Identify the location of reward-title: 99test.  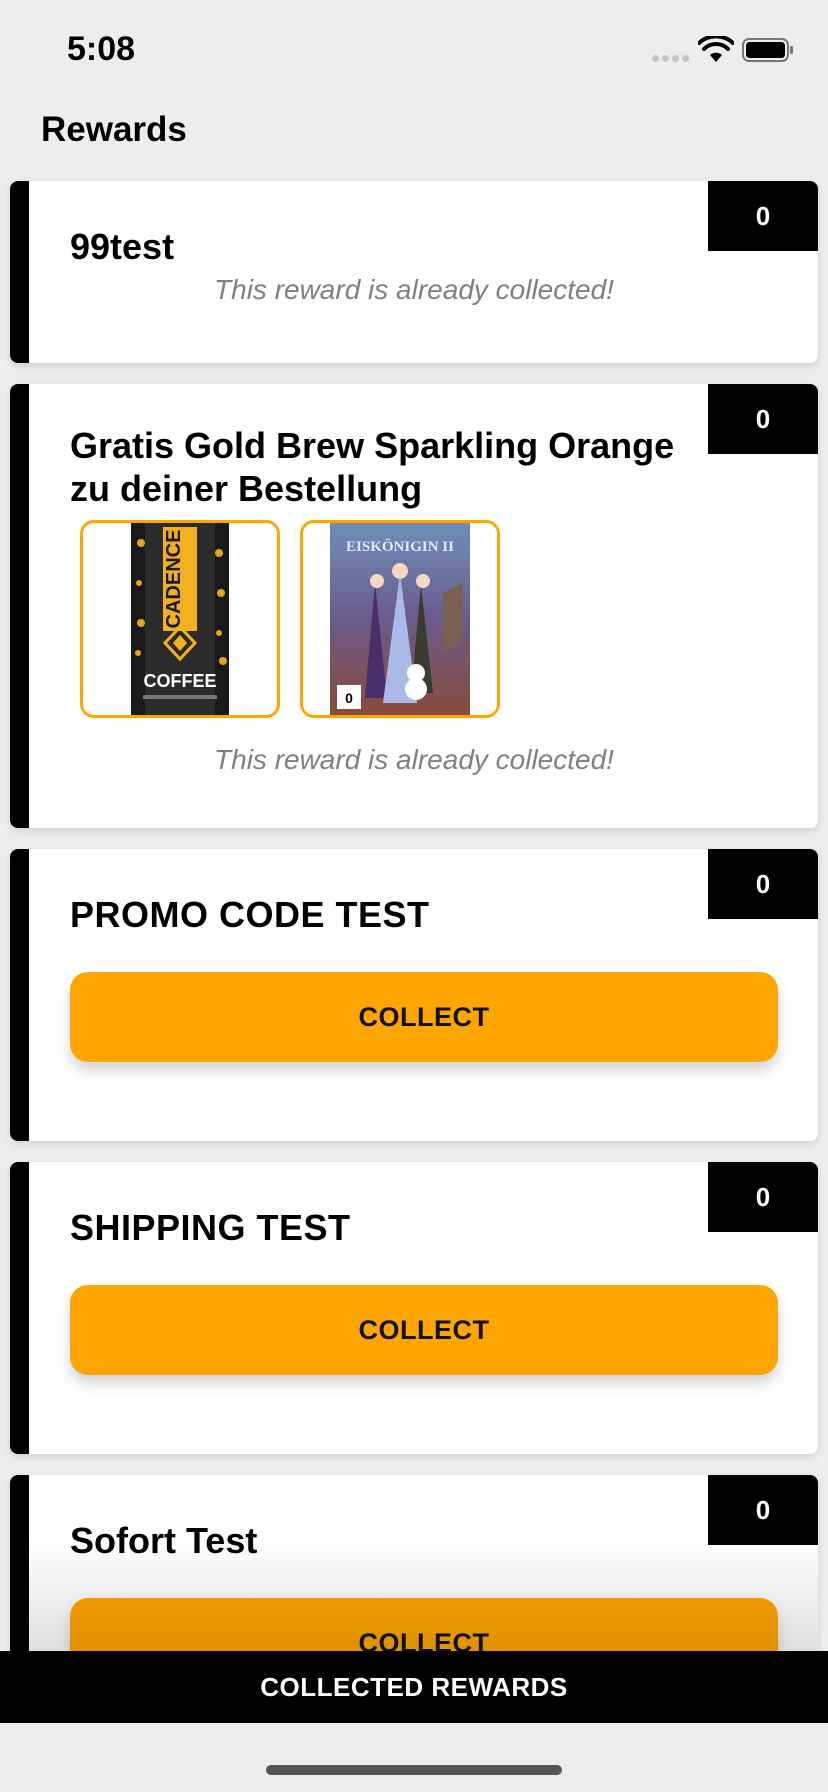
(122, 246).